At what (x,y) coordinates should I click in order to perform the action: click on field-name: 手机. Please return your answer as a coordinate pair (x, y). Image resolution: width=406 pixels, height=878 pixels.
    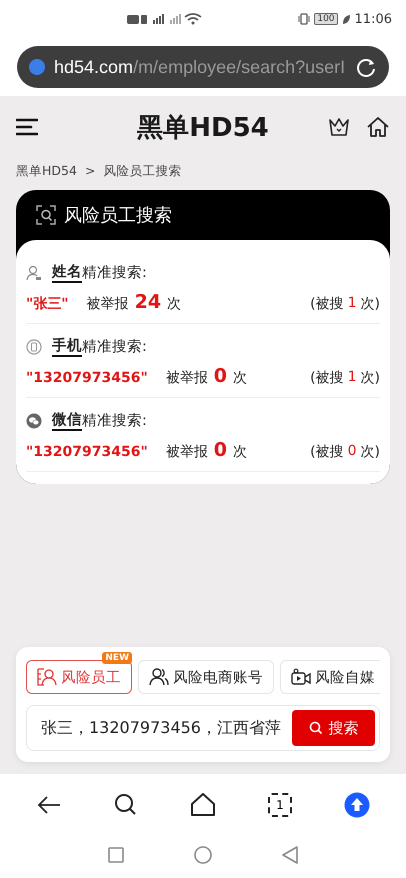
    Looking at the image, I should click on (67, 346).